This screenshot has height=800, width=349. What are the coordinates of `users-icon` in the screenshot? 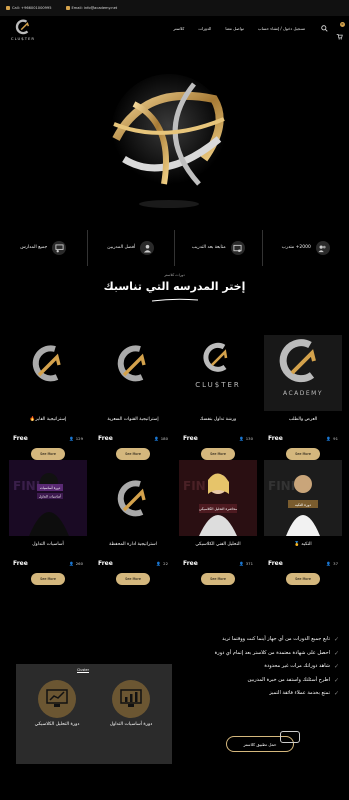 It's located at (322, 248).